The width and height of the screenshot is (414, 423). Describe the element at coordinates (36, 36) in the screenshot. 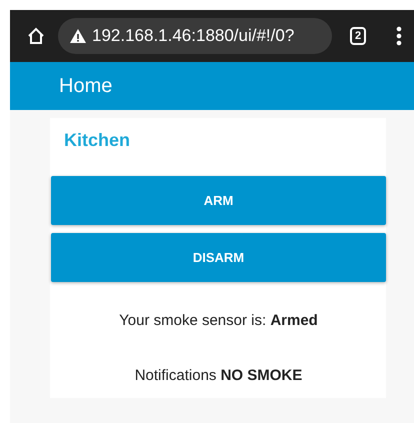

I see `home-icon` at that location.